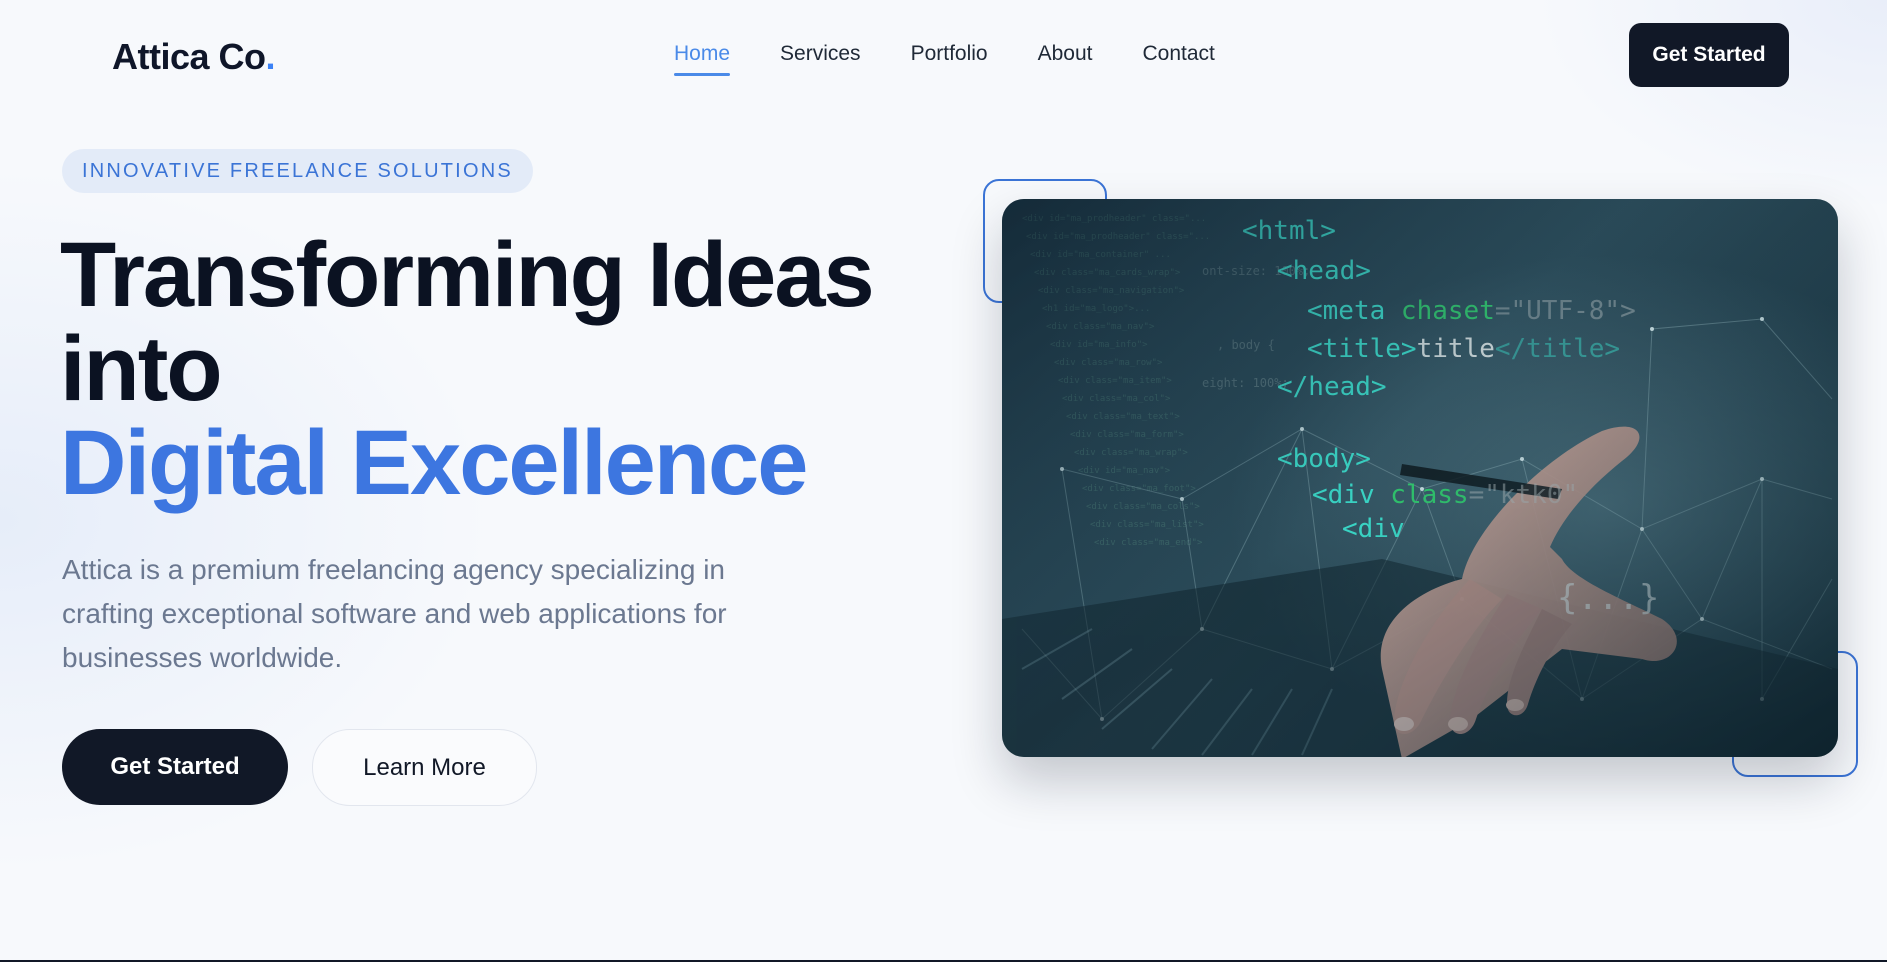  What do you see at coordinates (820, 59) in the screenshot?
I see `nav-link-services: Services` at bounding box center [820, 59].